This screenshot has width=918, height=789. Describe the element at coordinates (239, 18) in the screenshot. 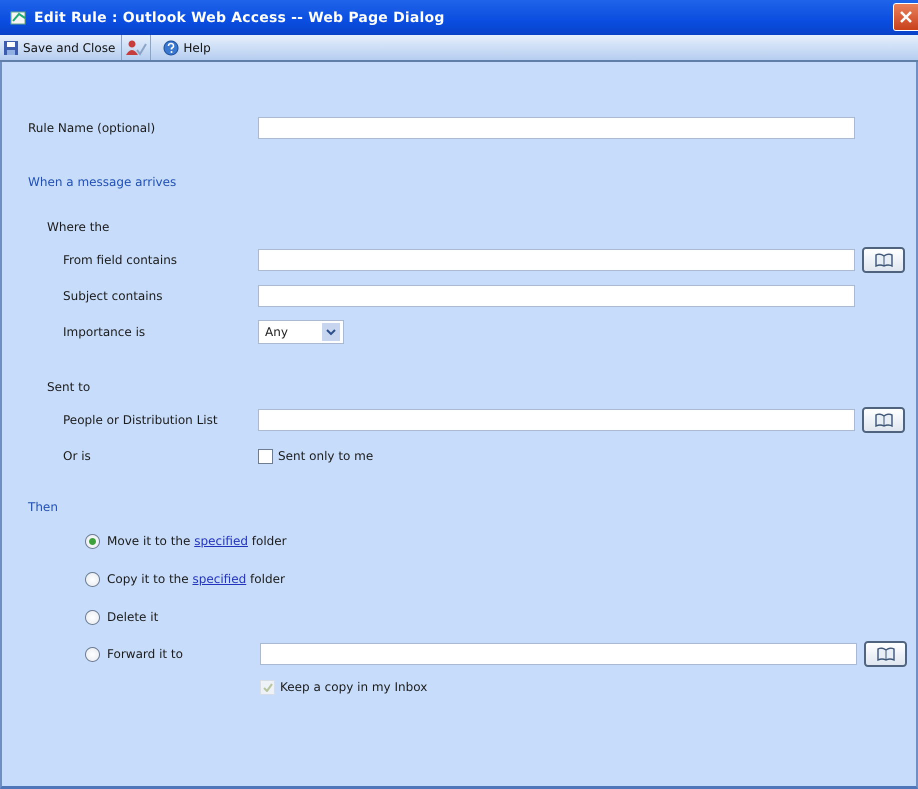

I see `window-title: Edit Rule : Outlook Web Access -- Web Page Dialog` at that location.